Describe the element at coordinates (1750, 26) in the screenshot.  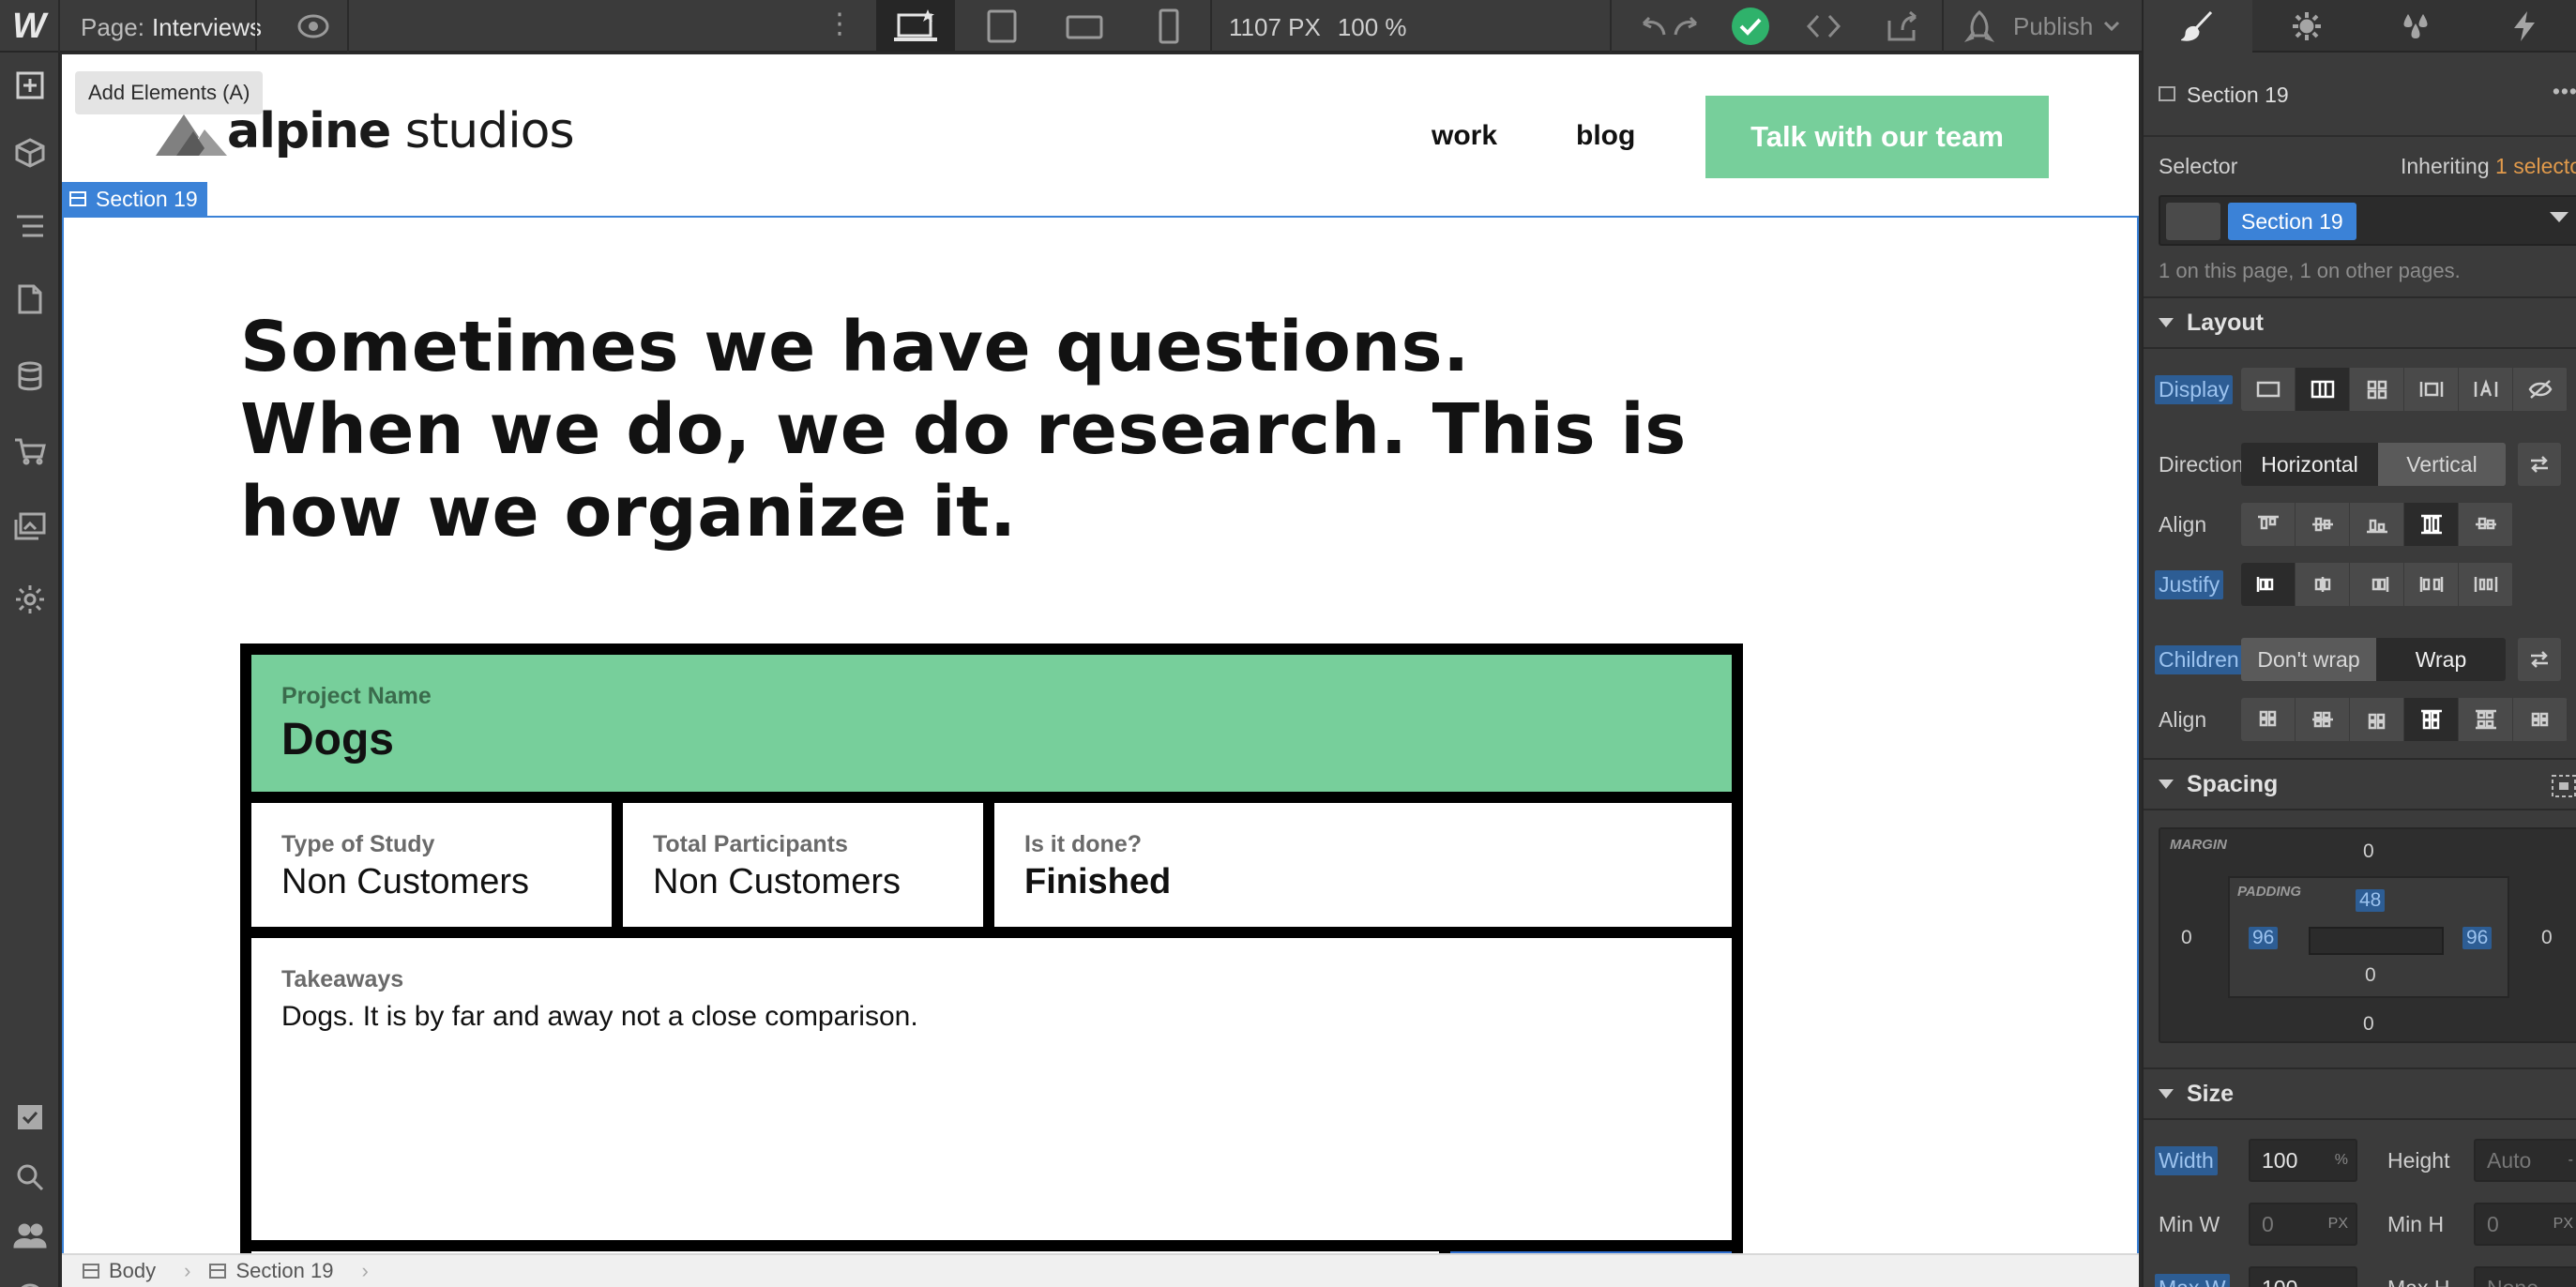
I see `saved-check-icon` at that location.